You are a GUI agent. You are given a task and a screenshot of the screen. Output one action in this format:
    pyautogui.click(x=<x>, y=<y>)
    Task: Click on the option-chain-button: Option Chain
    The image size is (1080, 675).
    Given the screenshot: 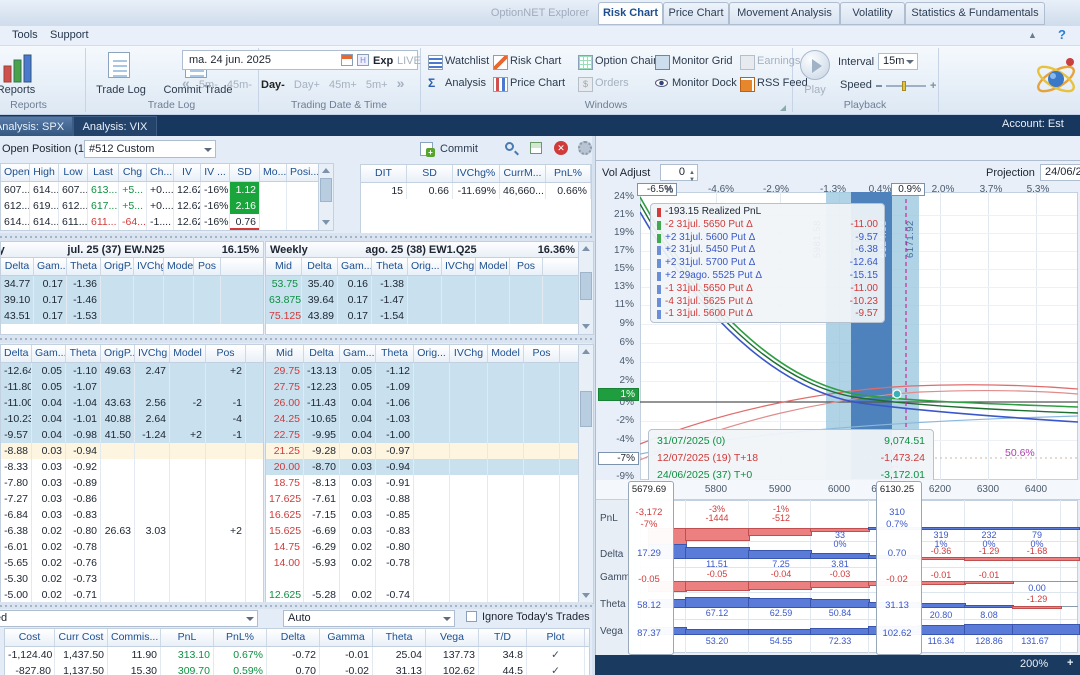 What is the action you would take?
    pyautogui.click(x=627, y=61)
    